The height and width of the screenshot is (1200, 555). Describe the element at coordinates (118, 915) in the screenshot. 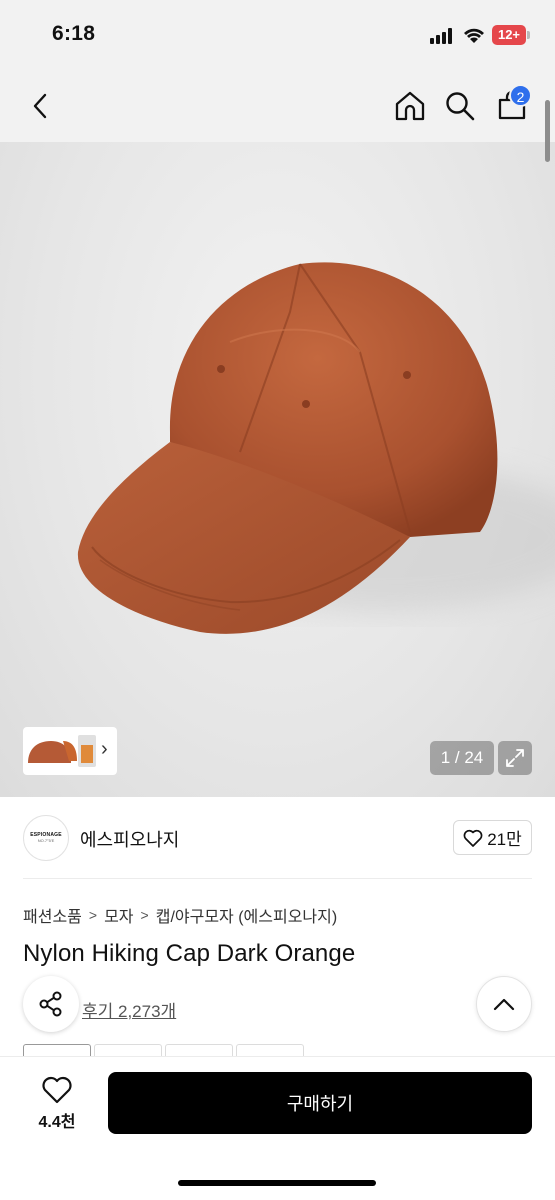

I see `breadcrumb-level2: 모자` at that location.